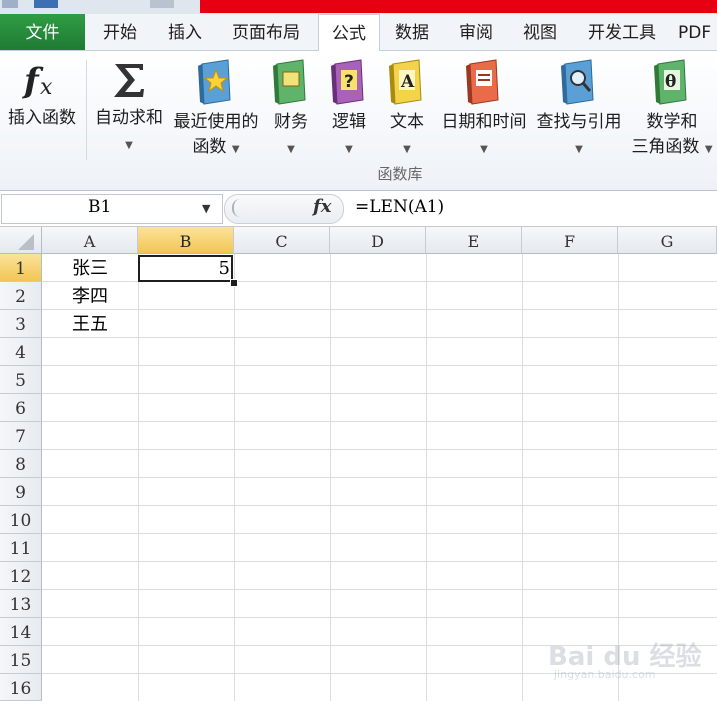 The width and height of the screenshot is (717, 704). I want to click on row-header-5: 5, so click(21, 380).